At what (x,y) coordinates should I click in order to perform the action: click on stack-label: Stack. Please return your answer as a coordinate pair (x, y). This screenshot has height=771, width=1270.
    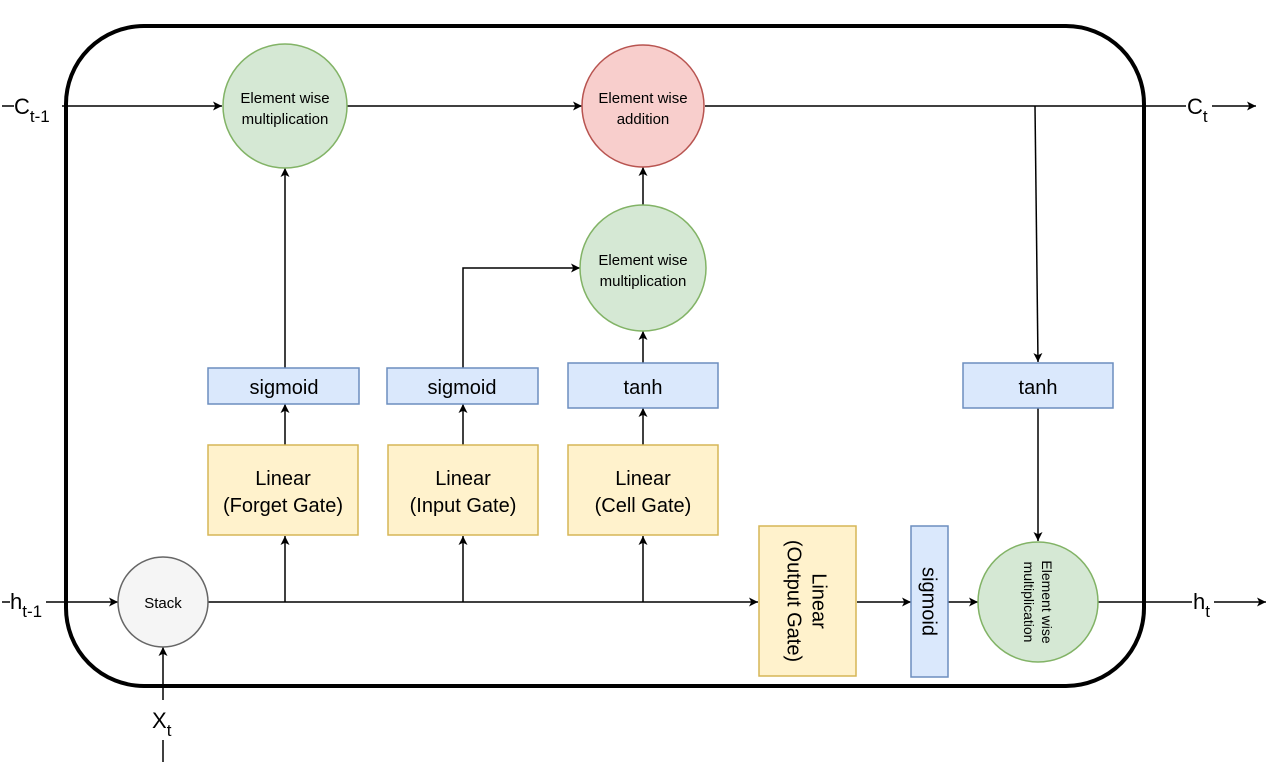
    Looking at the image, I should click on (163, 603).